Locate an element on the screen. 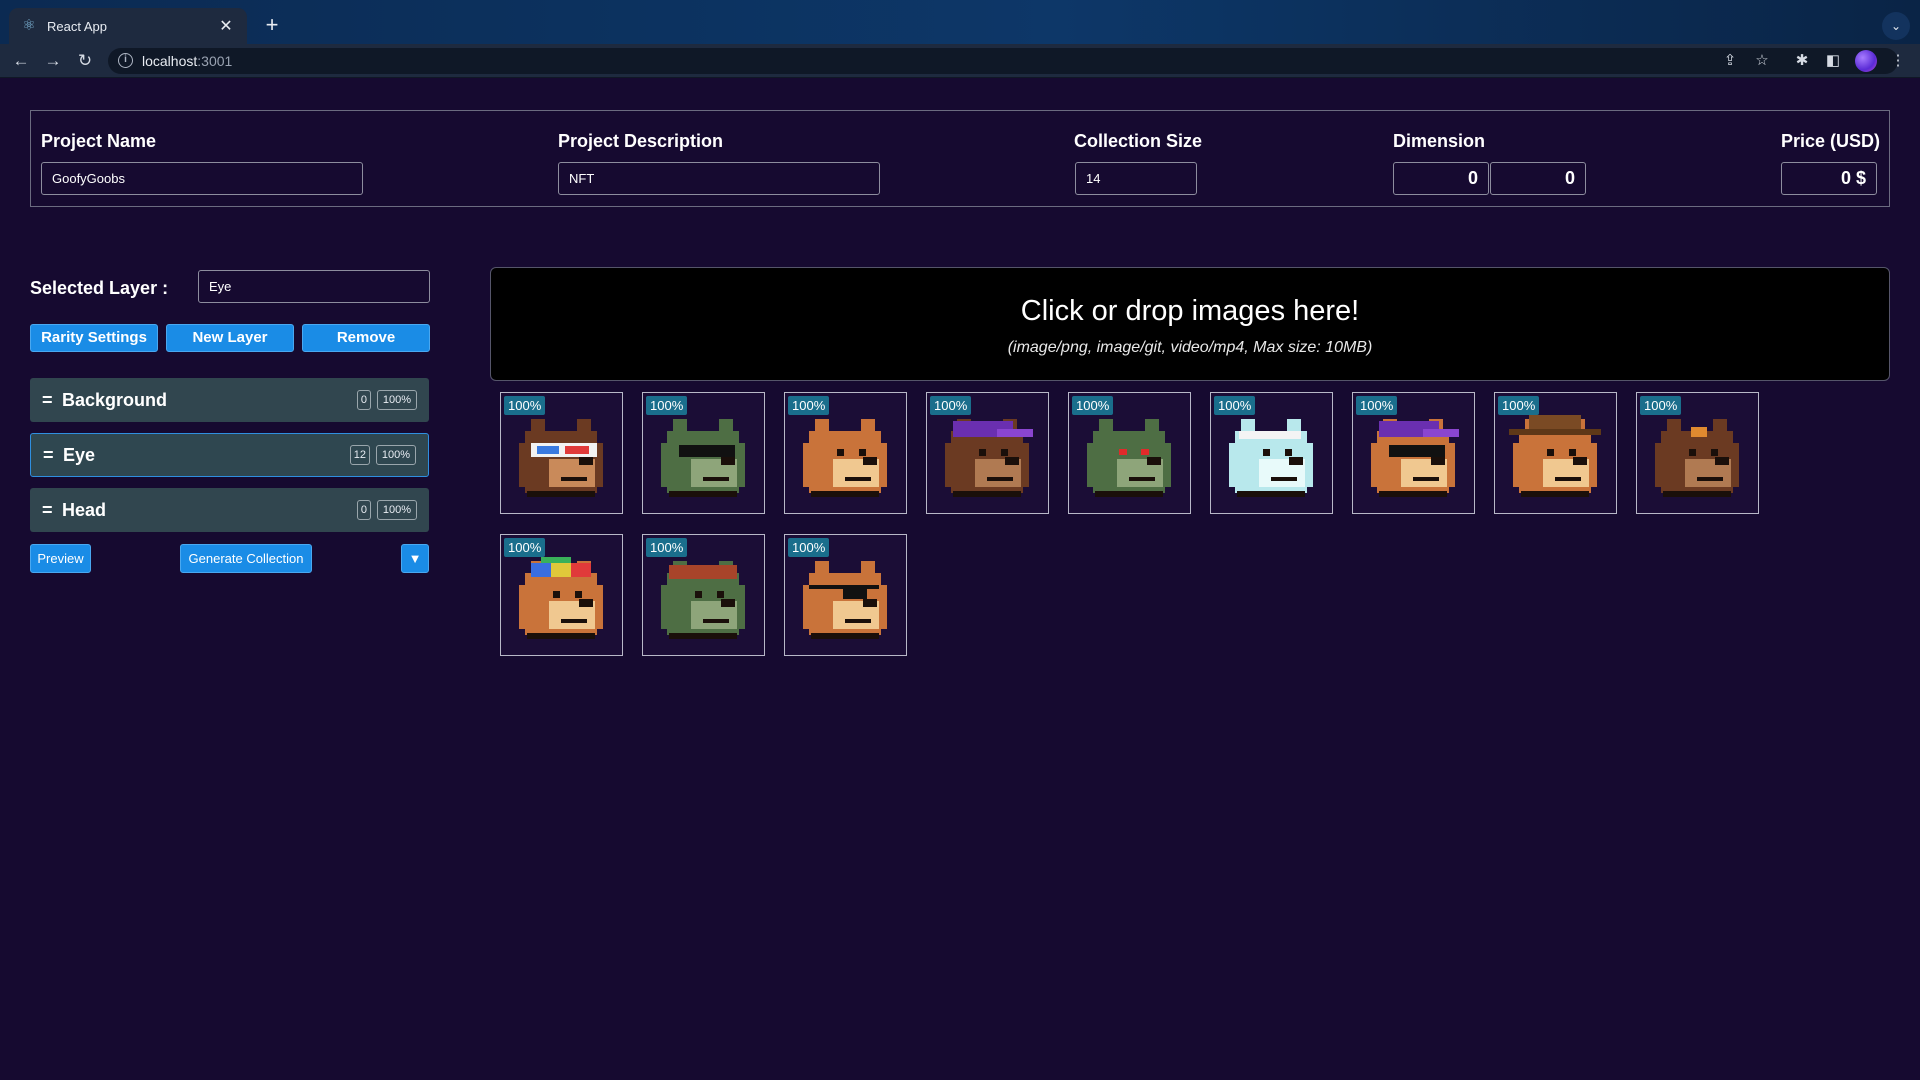 This screenshot has width=1920, height=1080. layer-row-head: = Head 0 100% is located at coordinates (229, 510).